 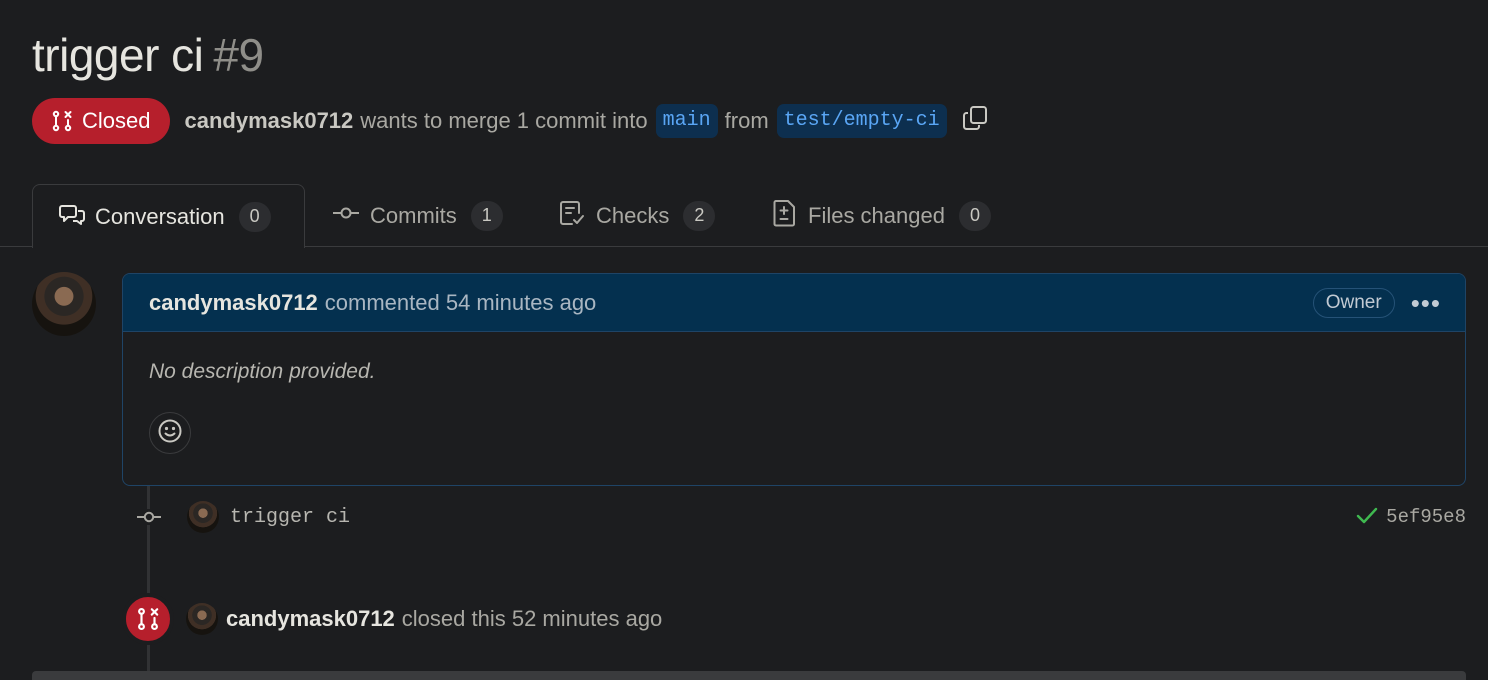 I want to click on bottom-panel-edge, so click(x=749, y=675).